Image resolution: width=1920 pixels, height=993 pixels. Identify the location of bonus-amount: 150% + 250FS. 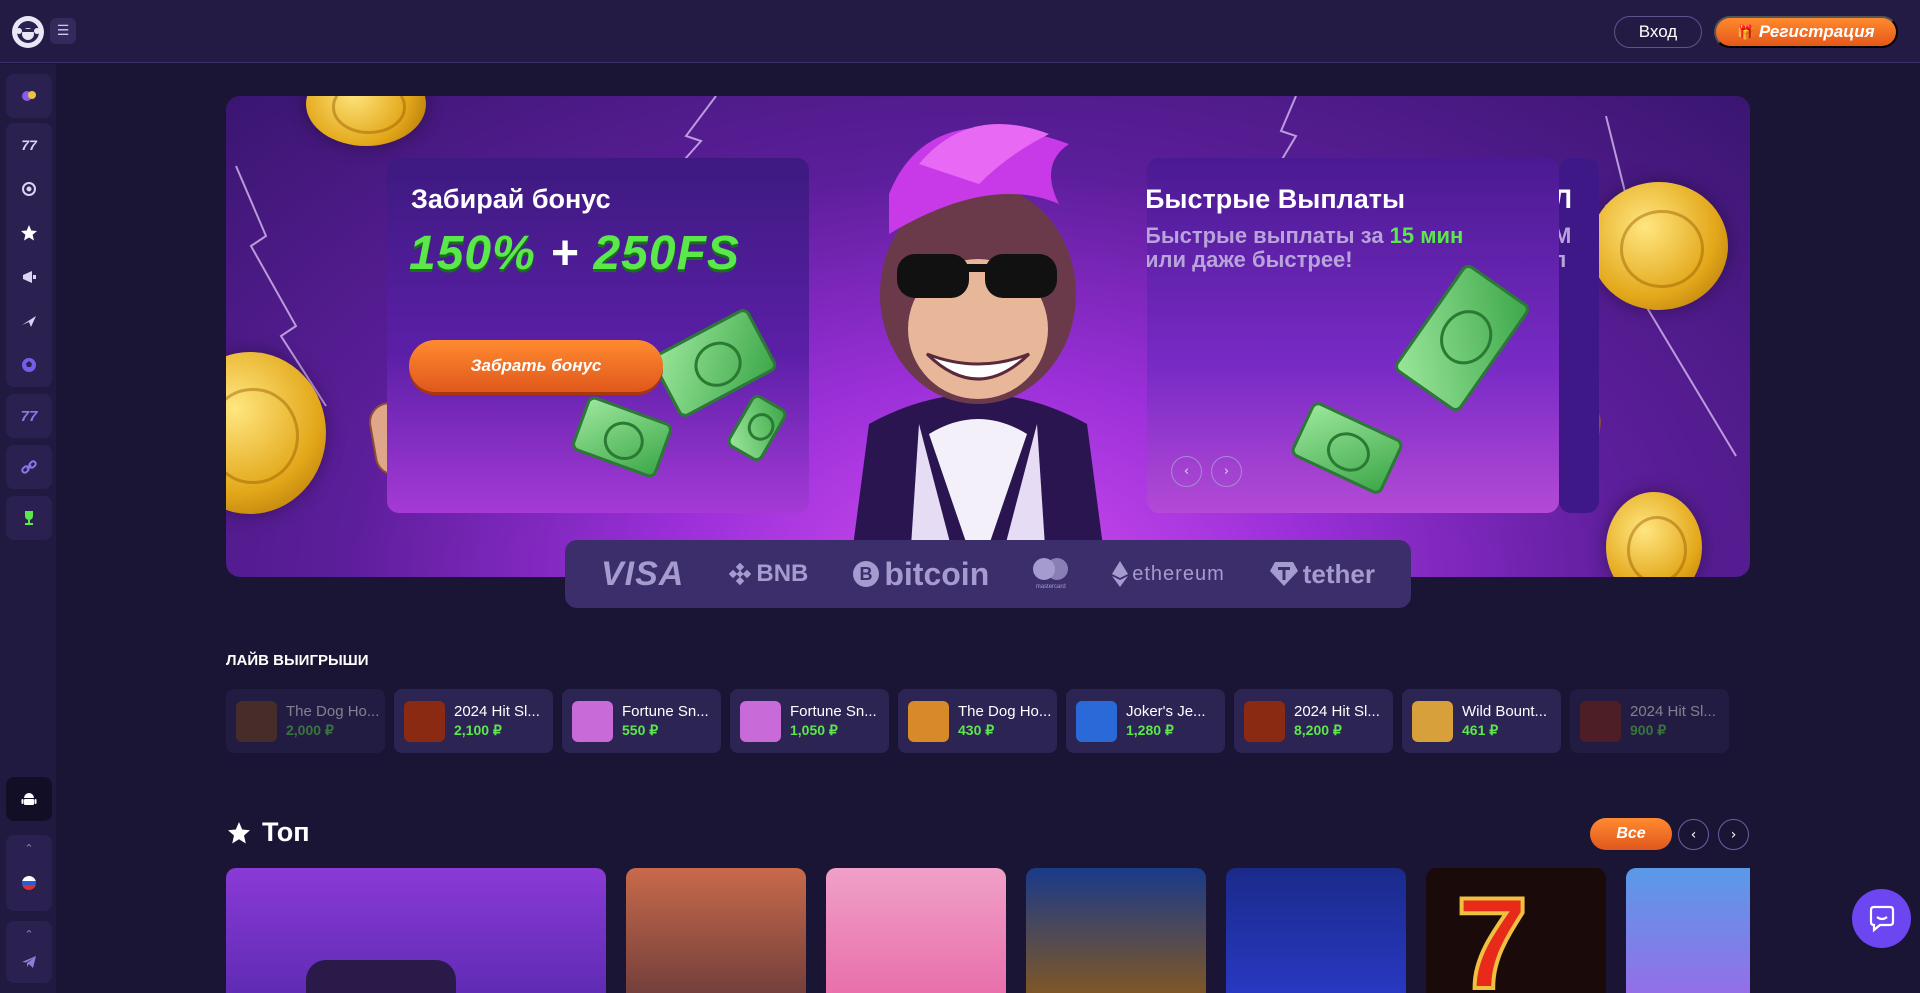
(574, 253).